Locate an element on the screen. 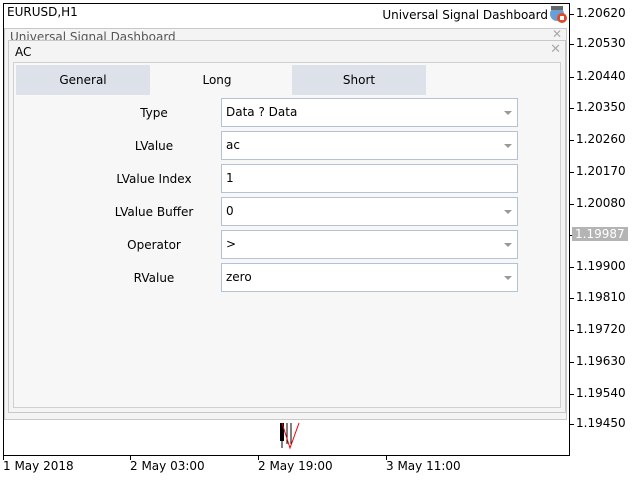 The image size is (640, 480). indicator-icon is located at coordinates (558, 14).